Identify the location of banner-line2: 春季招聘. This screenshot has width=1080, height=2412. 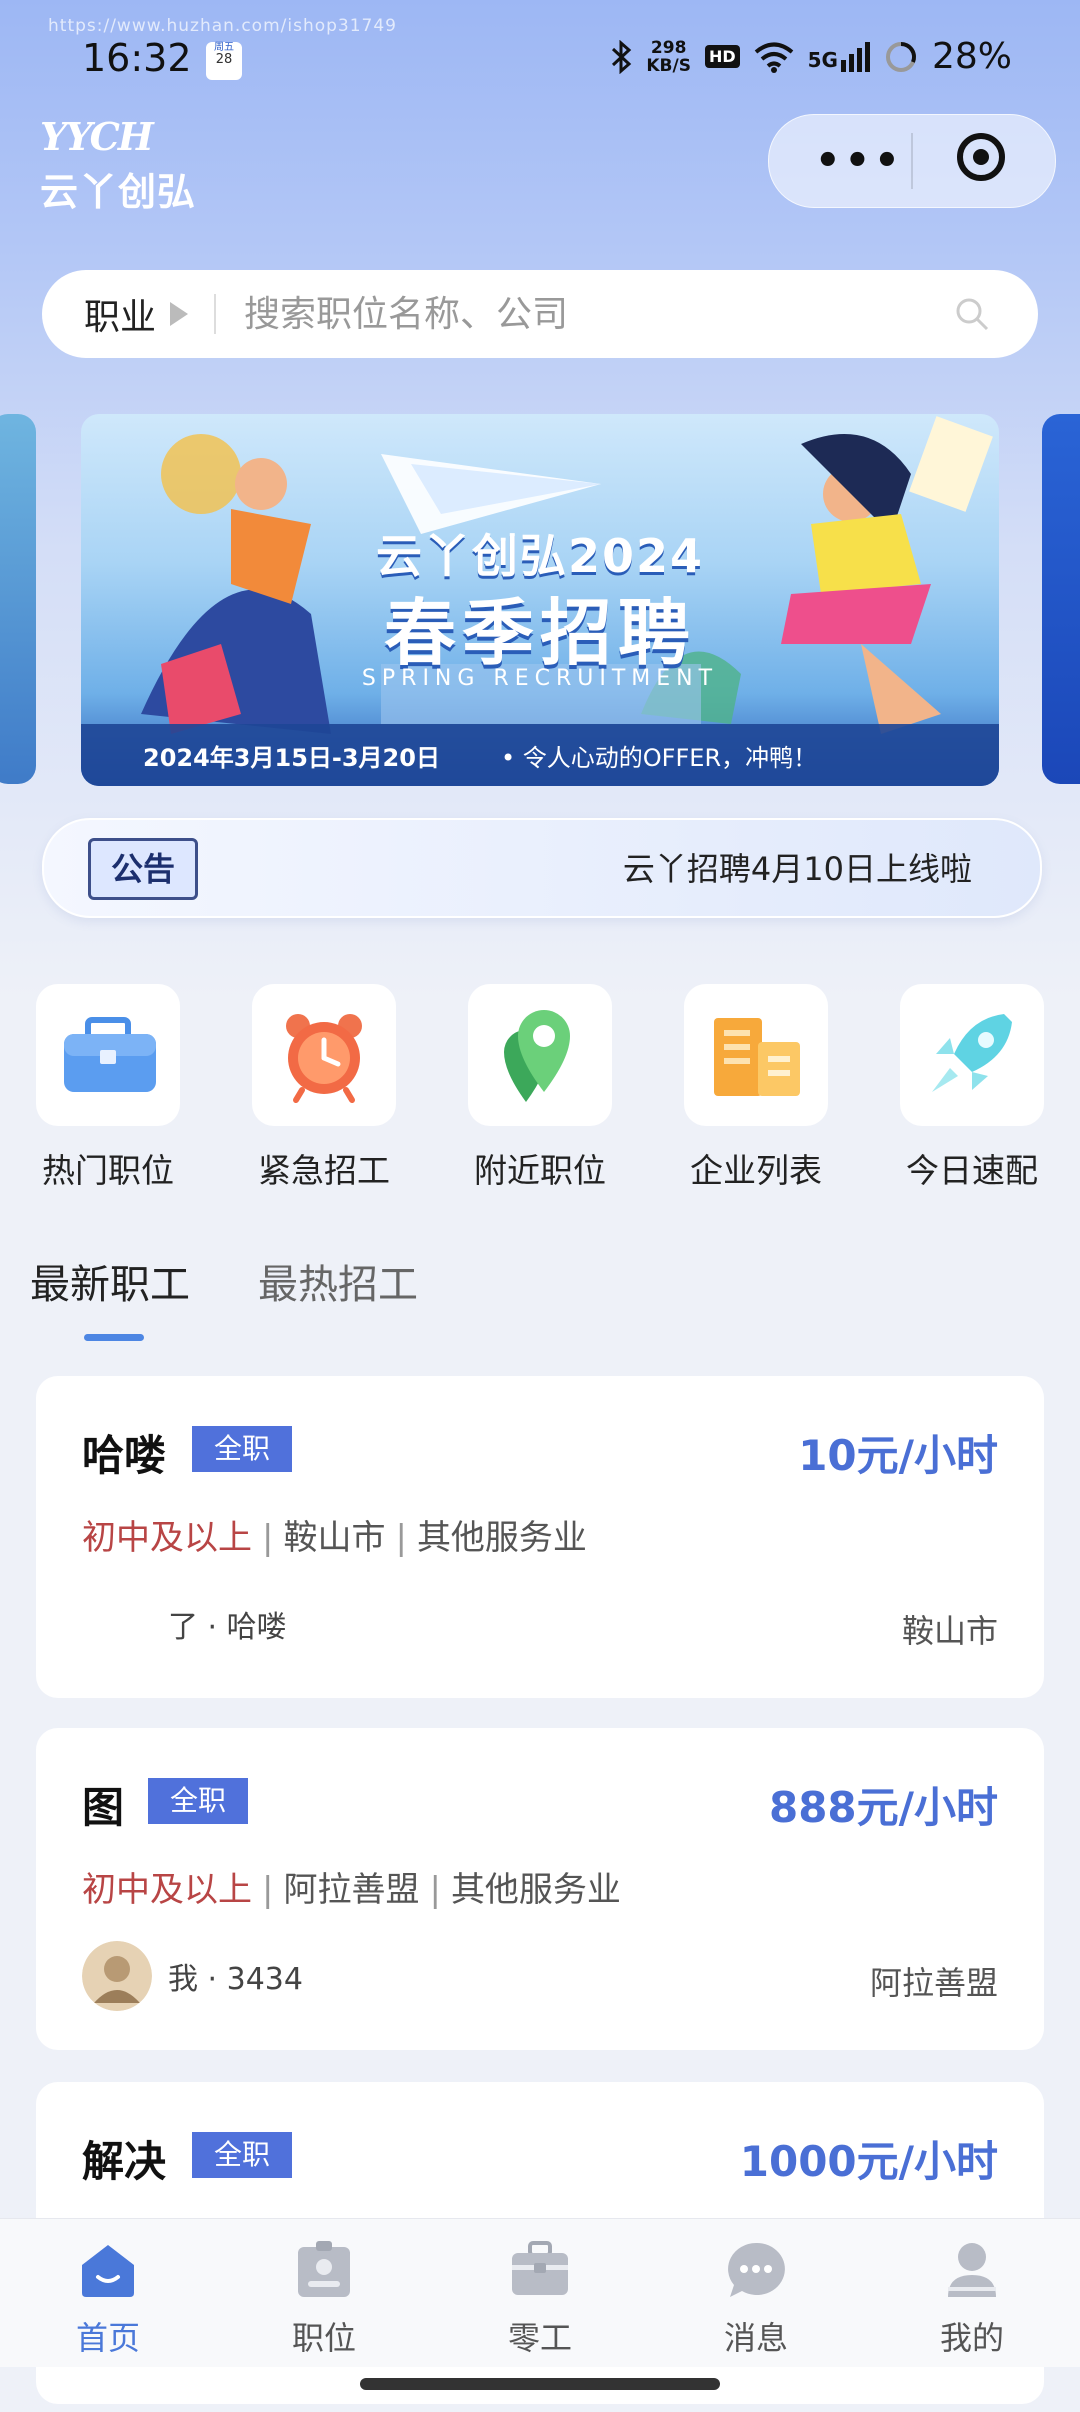
(539, 633).